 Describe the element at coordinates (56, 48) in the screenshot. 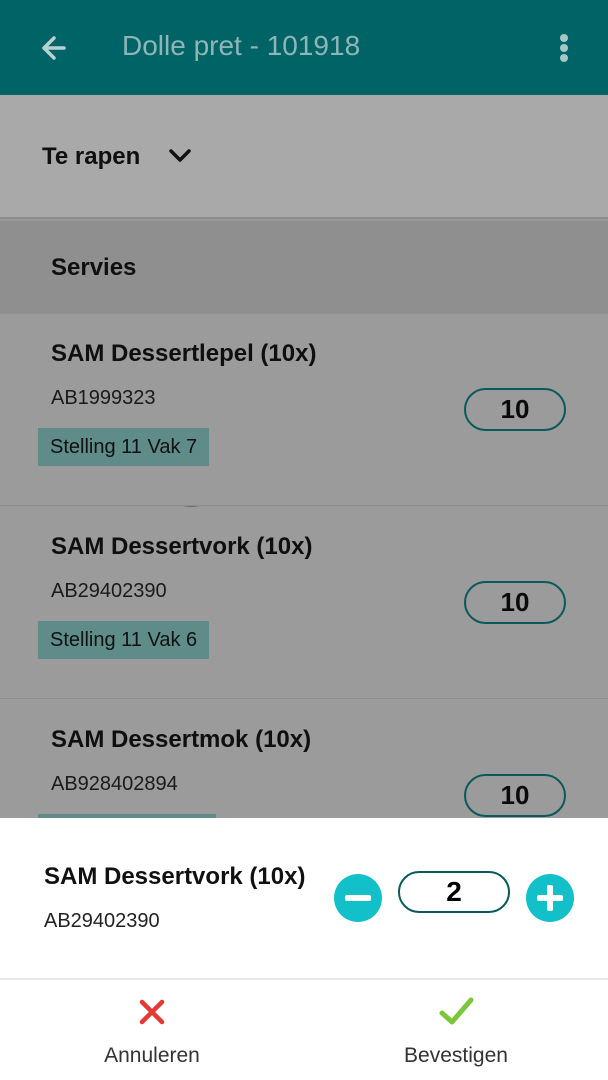

I see `back-arrow-icon` at that location.